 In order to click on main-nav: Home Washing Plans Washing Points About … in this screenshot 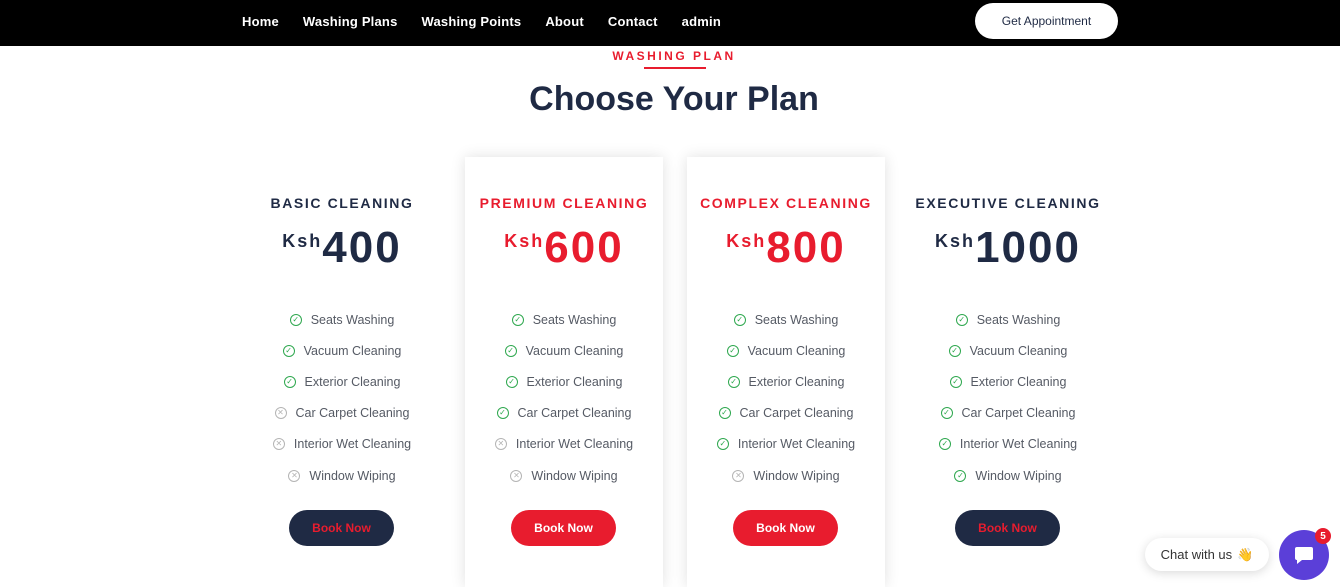, I will do `click(493, 21)`.